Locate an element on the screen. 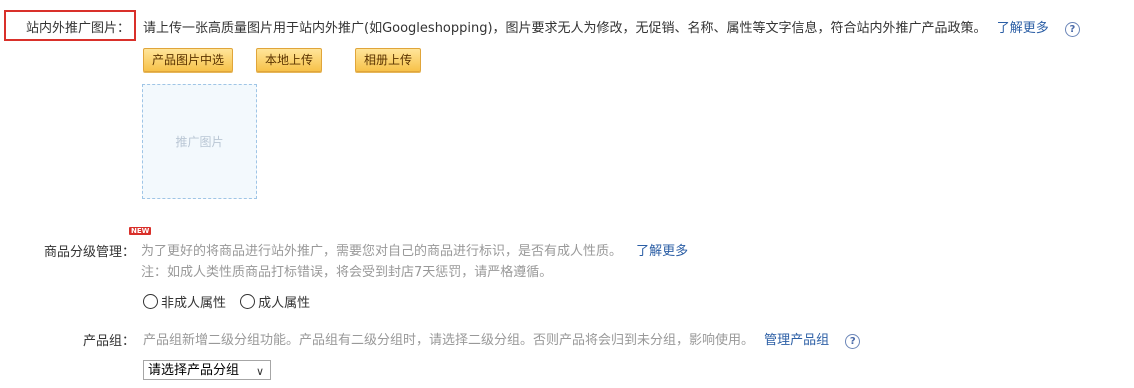 This screenshot has height=388, width=1134. local-upload-button: 本地上传 is located at coordinates (289, 60).